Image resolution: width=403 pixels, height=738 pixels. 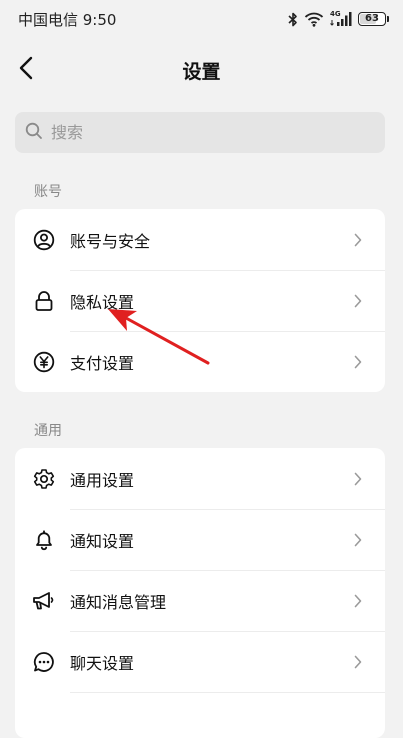 I want to click on carrier-time-text: 中国电信 9:50, so click(x=67, y=20).